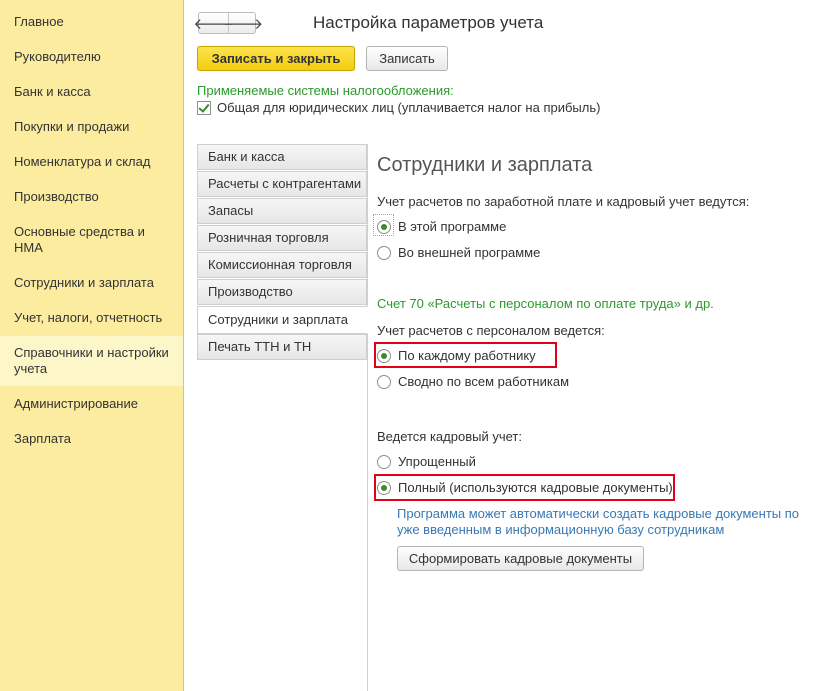 The width and height of the screenshot is (826, 691). I want to click on sidebar-item-administration: Администрирование, so click(91, 404).